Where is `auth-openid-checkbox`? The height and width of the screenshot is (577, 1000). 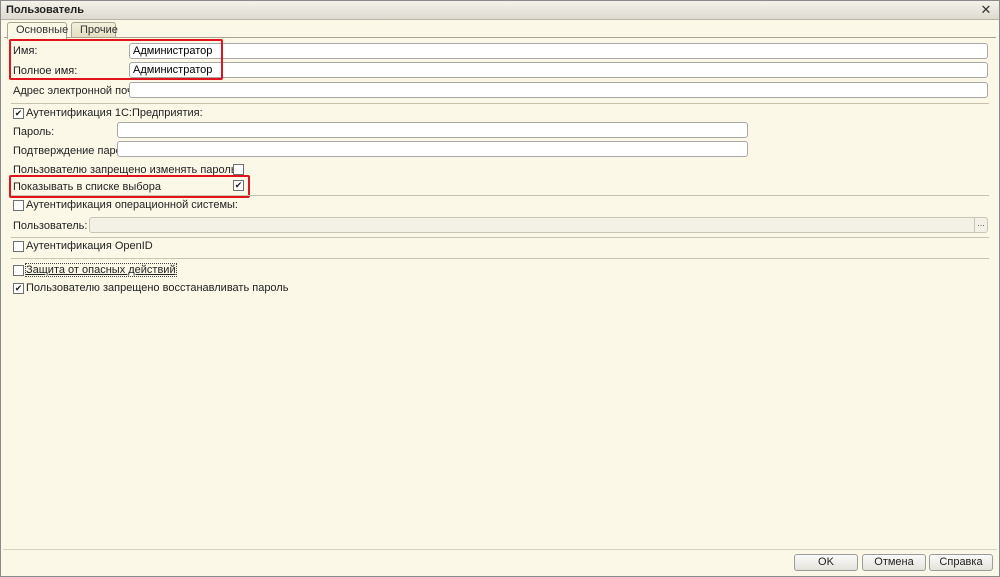
auth-openid-checkbox is located at coordinates (18, 246).